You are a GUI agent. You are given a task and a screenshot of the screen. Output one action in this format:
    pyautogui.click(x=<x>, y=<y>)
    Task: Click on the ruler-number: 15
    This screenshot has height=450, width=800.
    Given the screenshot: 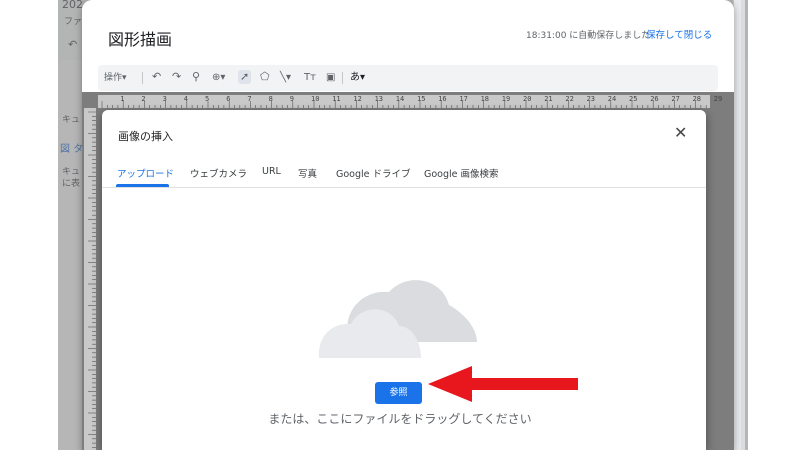 What is the action you would take?
    pyautogui.click(x=421, y=99)
    